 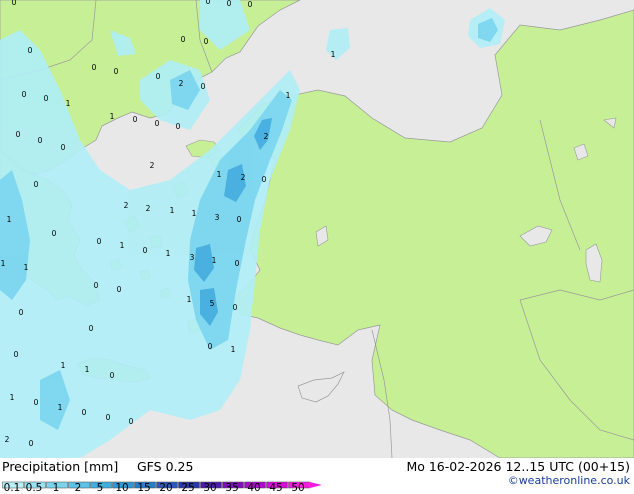 What do you see at coordinates (276, 488) in the screenshot?
I see `color-scale-tick: 45` at bounding box center [276, 488].